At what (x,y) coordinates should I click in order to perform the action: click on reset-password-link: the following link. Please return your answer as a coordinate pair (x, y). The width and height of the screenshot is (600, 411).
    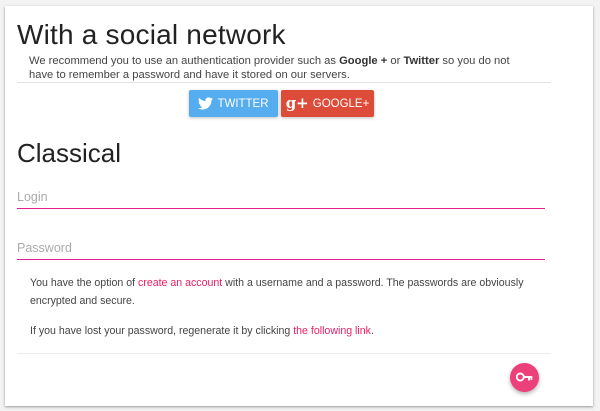
    Looking at the image, I should click on (332, 331).